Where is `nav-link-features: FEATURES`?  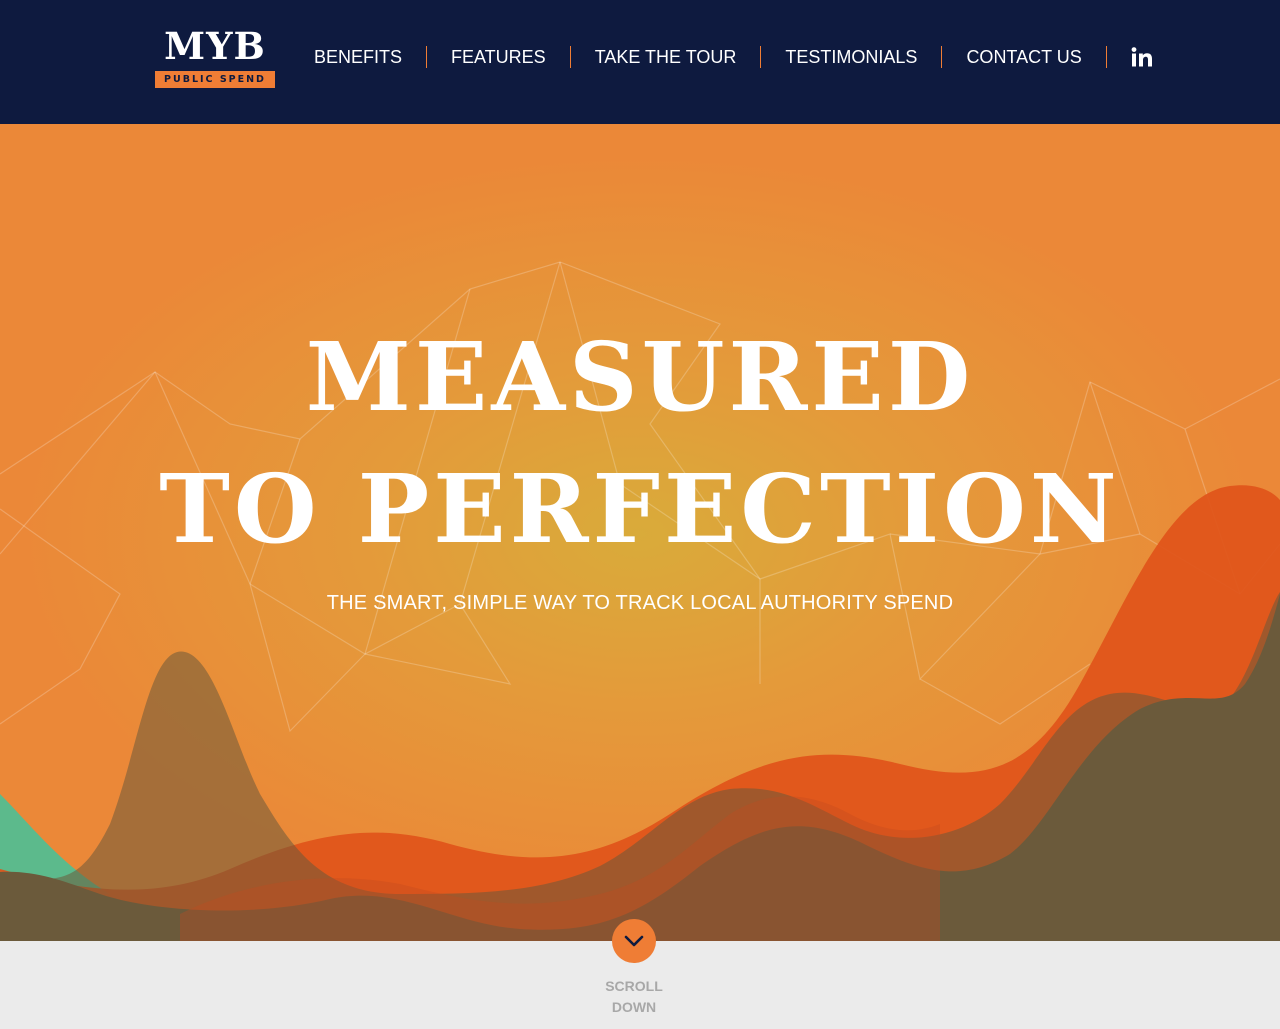
nav-link-features: FEATURES is located at coordinates (498, 57).